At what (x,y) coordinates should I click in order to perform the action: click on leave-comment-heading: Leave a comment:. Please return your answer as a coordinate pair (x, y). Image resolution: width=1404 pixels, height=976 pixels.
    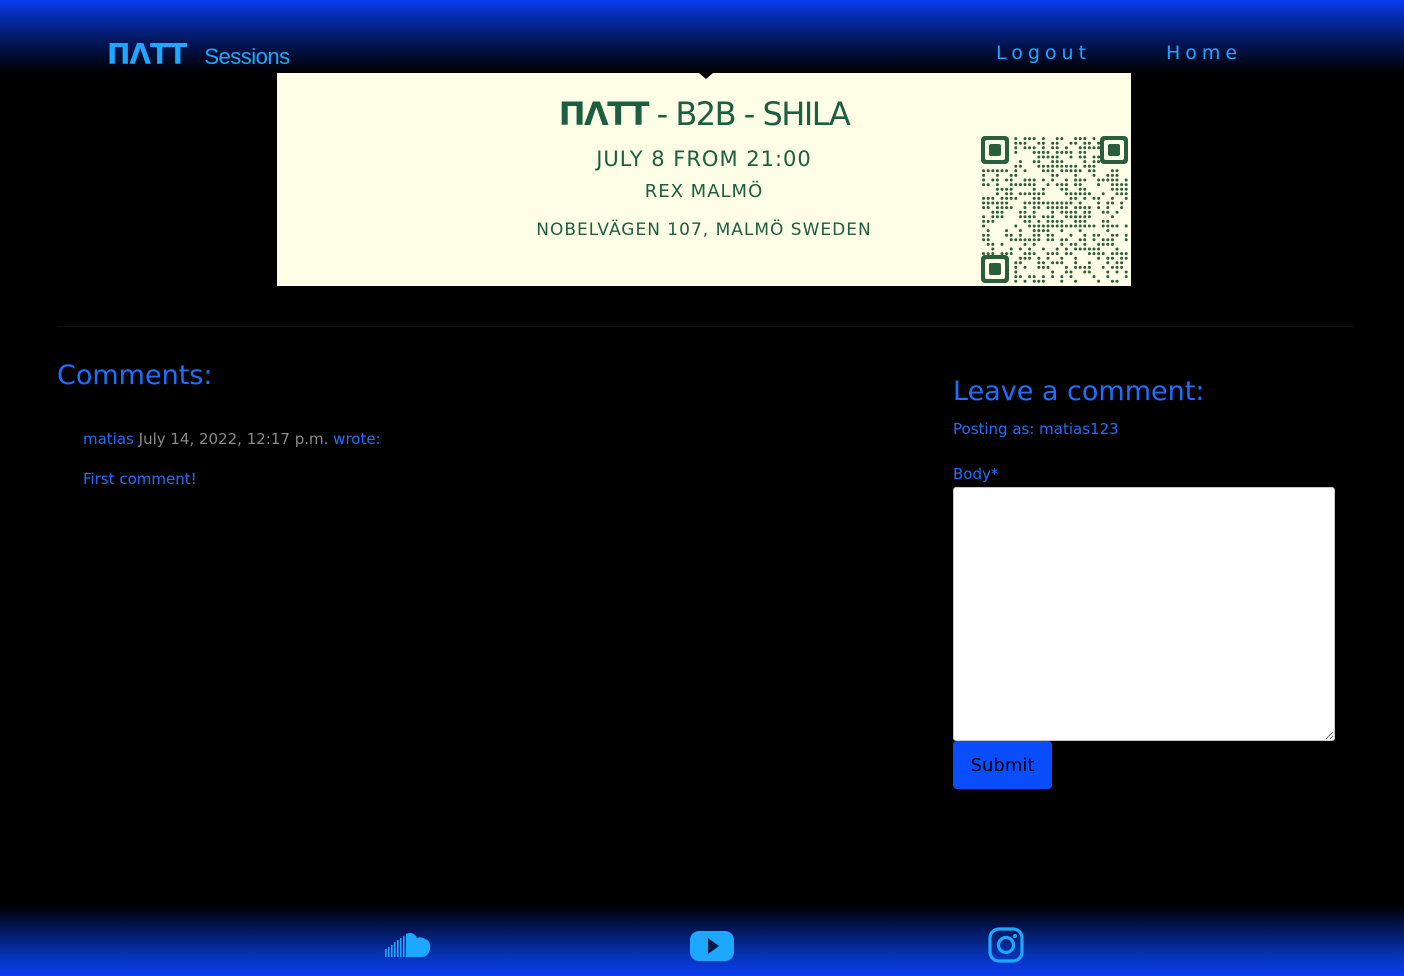
    Looking at the image, I should click on (1079, 391).